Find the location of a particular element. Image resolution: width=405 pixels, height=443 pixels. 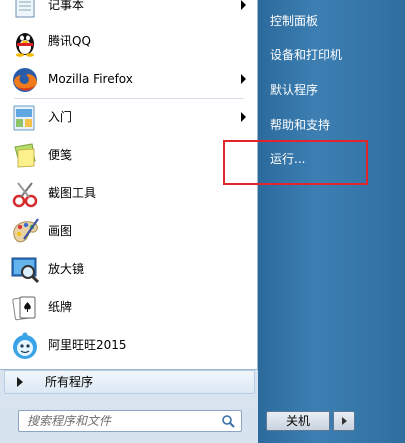

menu-item-default-programs: 默认程序 is located at coordinates (294, 90).